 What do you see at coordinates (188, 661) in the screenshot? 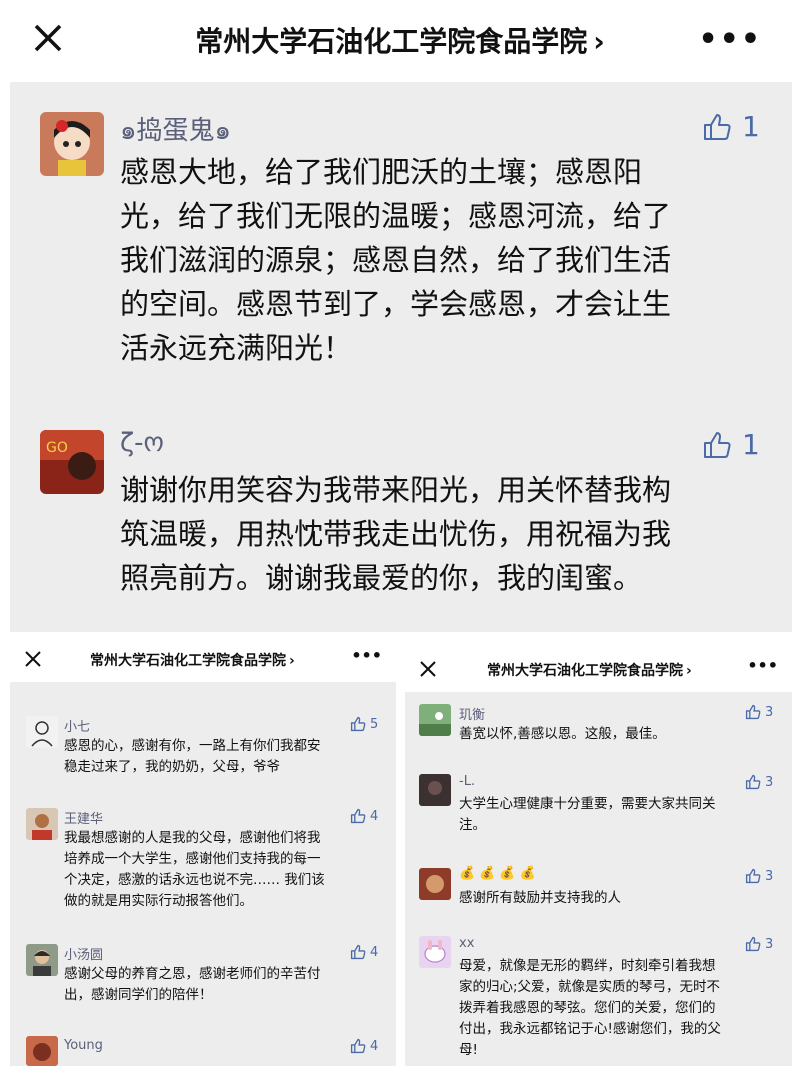
I see `page-title-text: 常州大学石油化工学院食品学院` at bounding box center [188, 661].